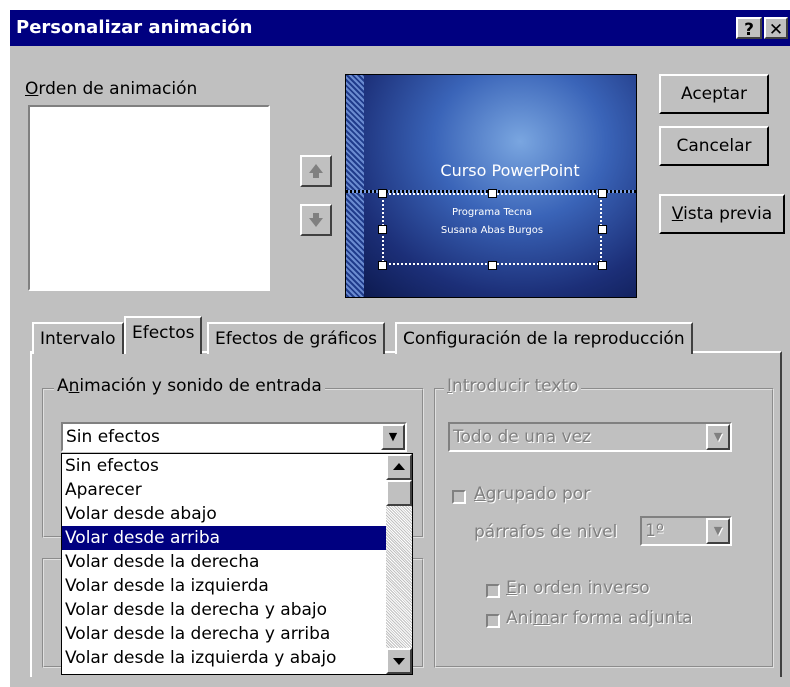 The image size is (790, 687). What do you see at coordinates (654, 531) in the screenshot?
I see `paragraph-level-value: 1º` at bounding box center [654, 531].